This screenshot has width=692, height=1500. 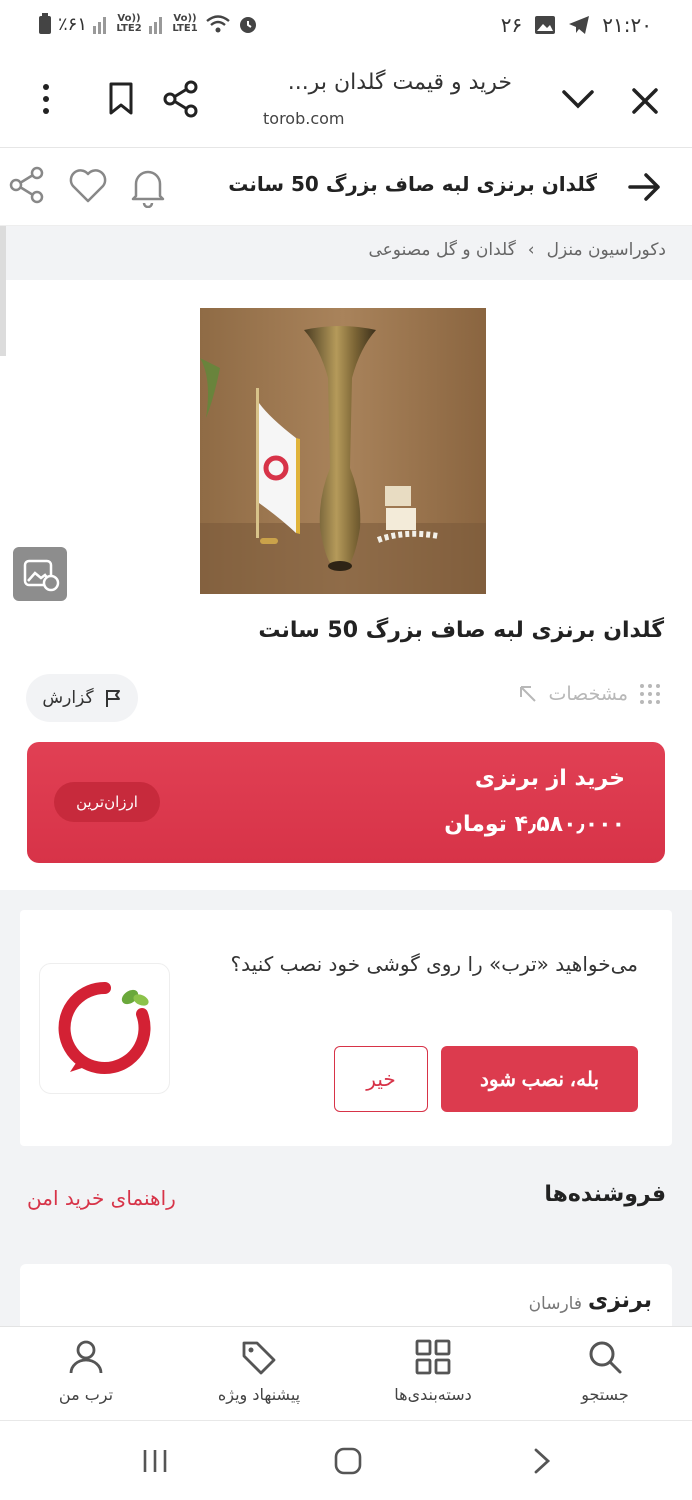 I want to click on status-right: ۲۶ ۲۱:۲۰, so click(x=576, y=25).